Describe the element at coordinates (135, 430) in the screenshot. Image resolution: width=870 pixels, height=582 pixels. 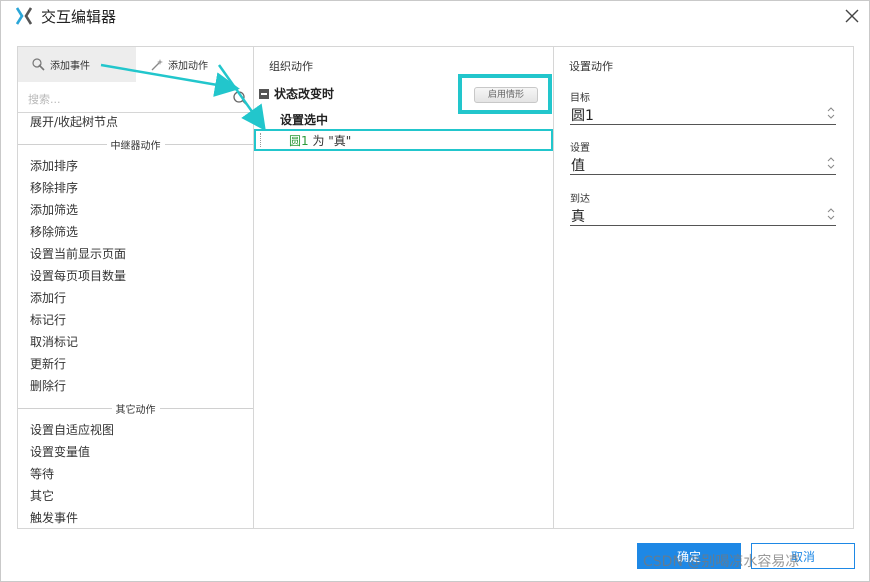
I see `list-item: 设置自适应视图` at that location.